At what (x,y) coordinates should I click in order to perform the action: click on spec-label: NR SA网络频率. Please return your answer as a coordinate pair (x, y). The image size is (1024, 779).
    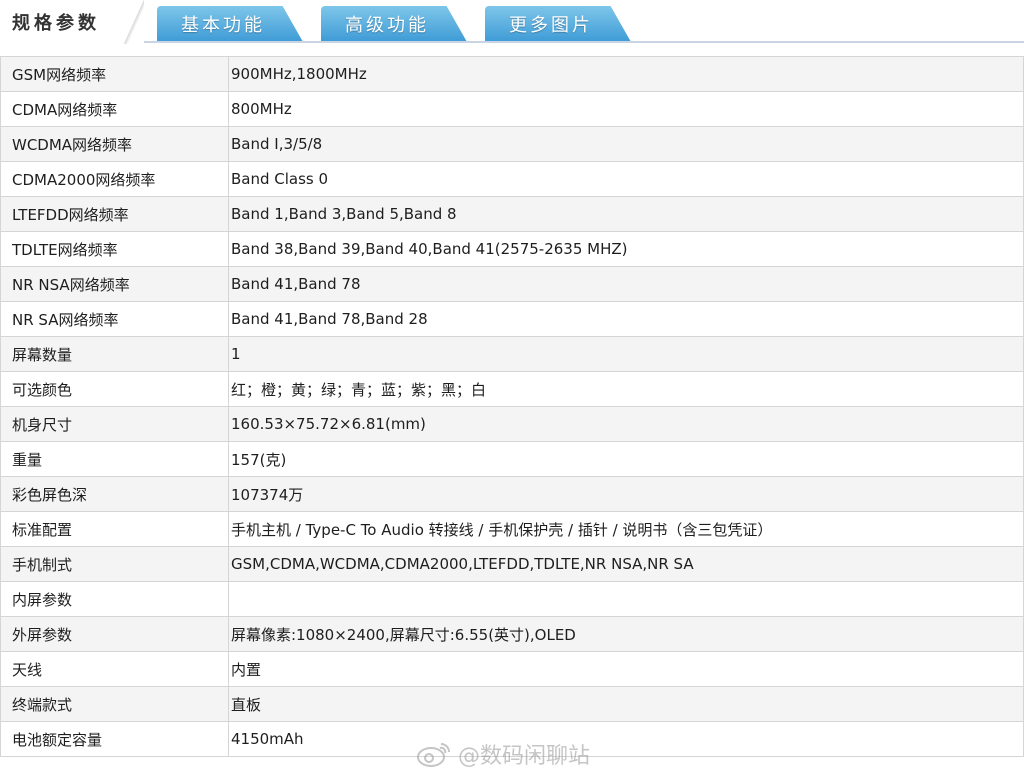
    Looking at the image, I should click on (114, 319).